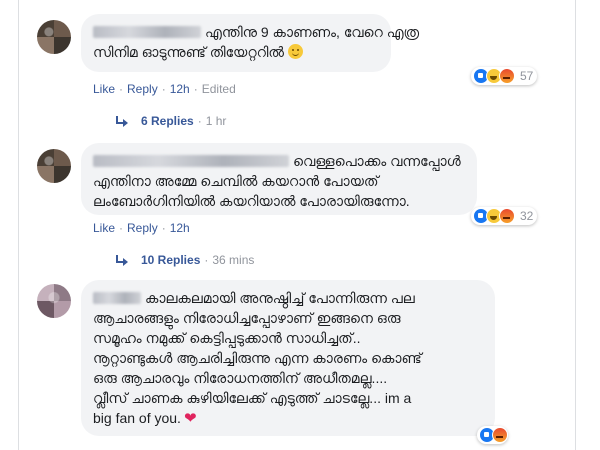  Describe the element at coordinates (527, 216) in the screenshot. I see `reaction-count: 32` at that location.